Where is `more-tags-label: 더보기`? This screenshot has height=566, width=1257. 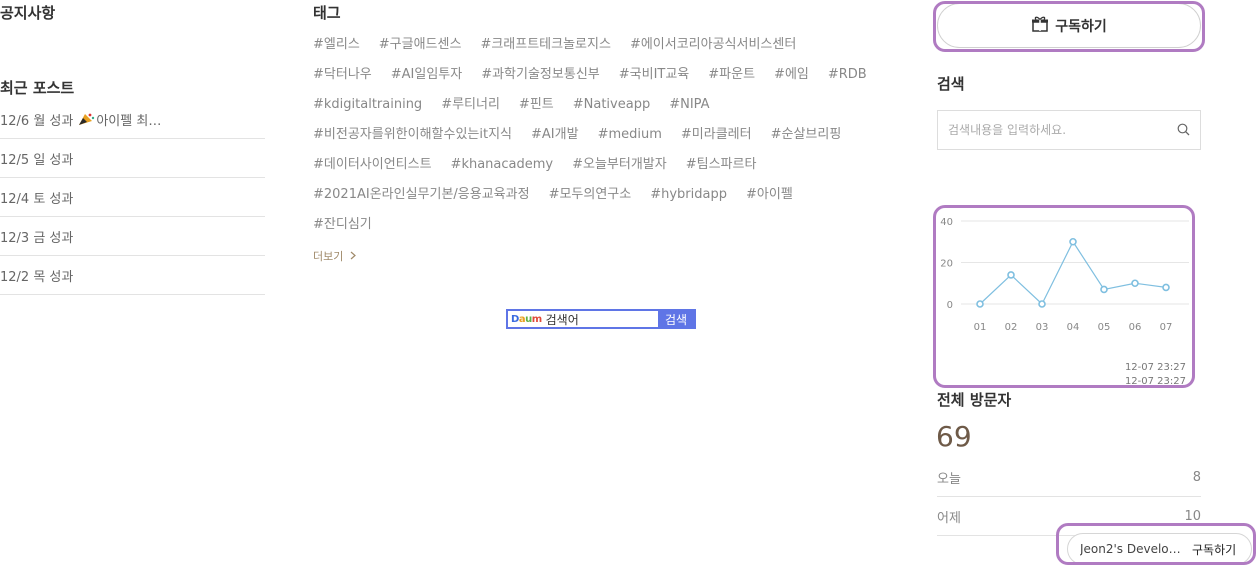
more-tags-label: 더보기 is located at coordinates (328, 256).